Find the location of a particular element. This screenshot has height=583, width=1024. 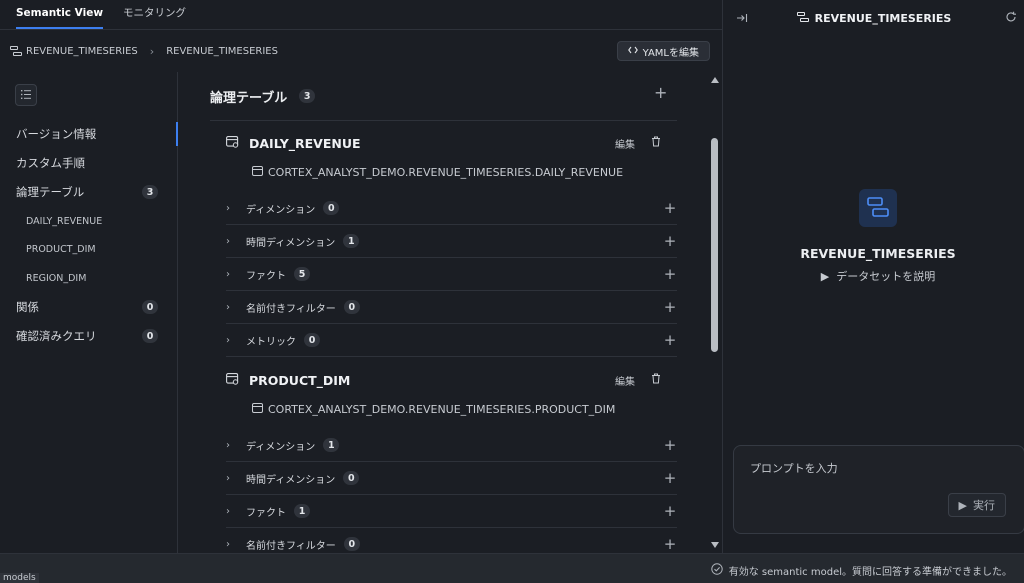

chat-panel-title: REVENUE_TIMESERIES is located at coordinates (874, 18).